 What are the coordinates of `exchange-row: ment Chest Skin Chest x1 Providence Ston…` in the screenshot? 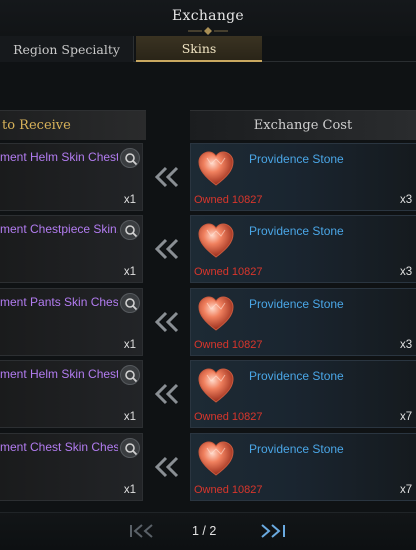 It's located at (208, 468).